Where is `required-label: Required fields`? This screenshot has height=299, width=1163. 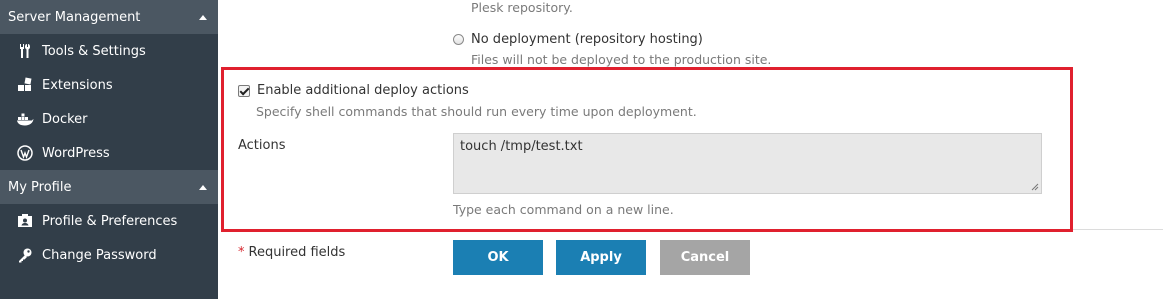
required-label: Required fields is located at coordinates (297, 252).